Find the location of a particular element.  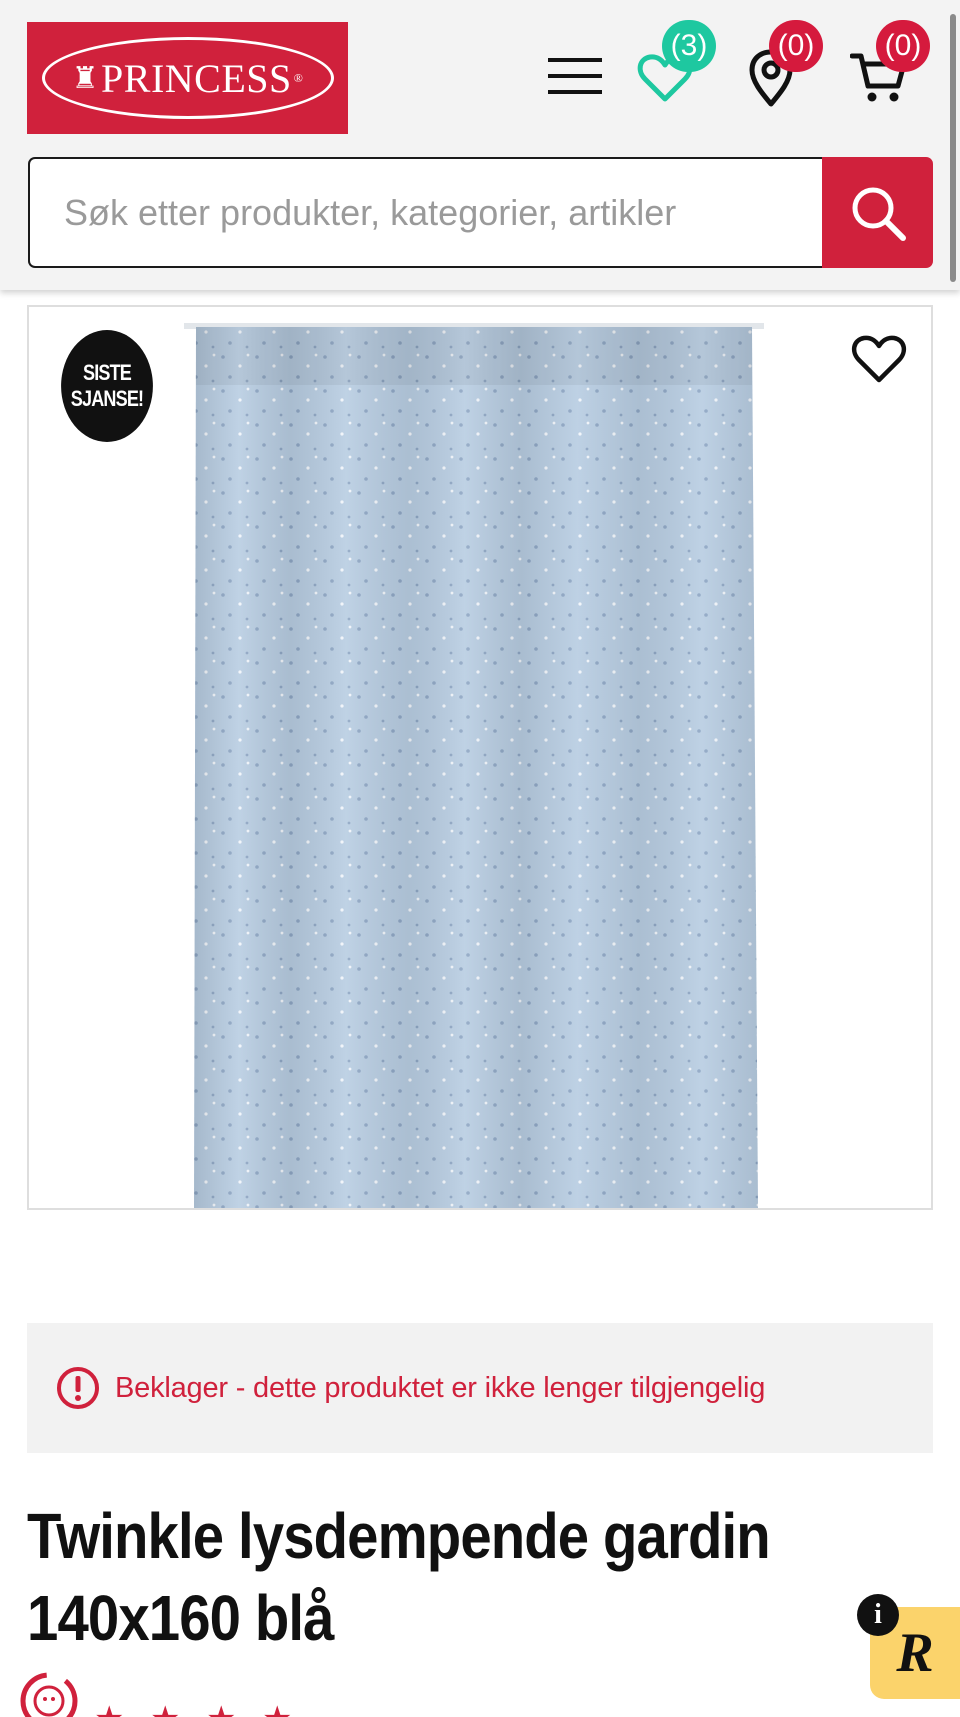

search-icon is located at coordinates (879, 214).